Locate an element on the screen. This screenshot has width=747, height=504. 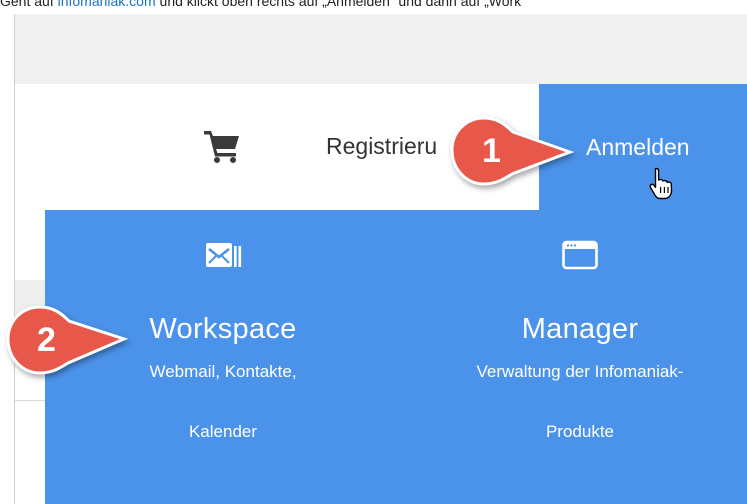
browser-window-icon is located at coordinates (580, 255).